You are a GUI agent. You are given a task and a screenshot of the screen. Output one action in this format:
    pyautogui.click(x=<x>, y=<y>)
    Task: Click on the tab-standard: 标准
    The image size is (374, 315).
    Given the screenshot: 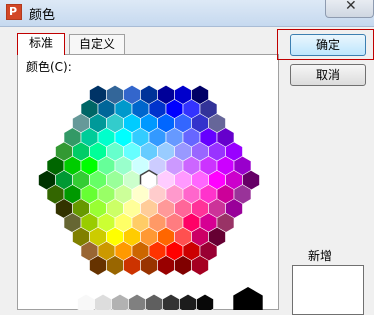 What is the action you would take?
    pyautogui.click(x=41, y=44)
    